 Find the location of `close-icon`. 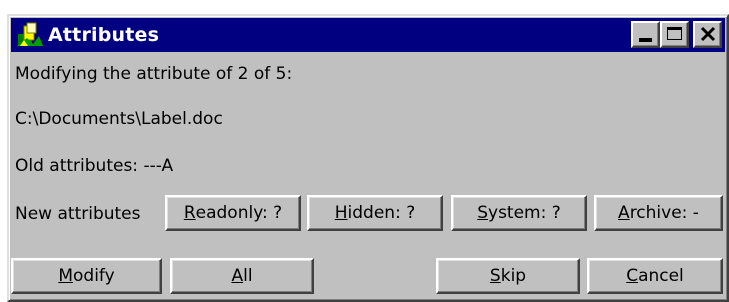

close-icon is located at coordinates (708, 34).